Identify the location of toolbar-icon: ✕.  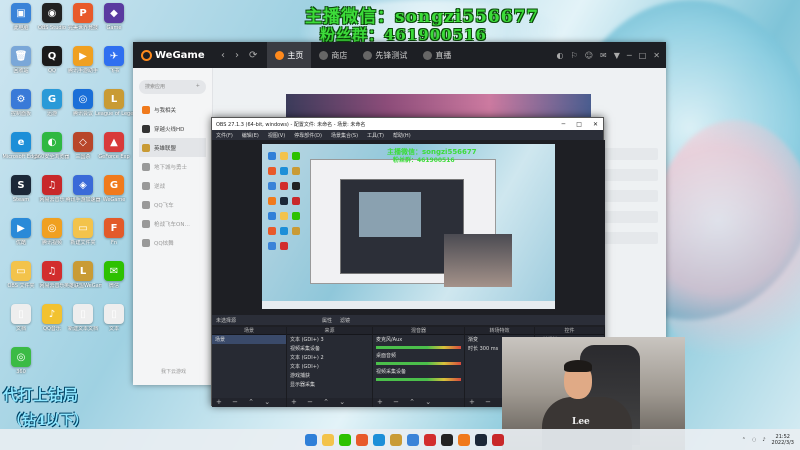
(656, 55).